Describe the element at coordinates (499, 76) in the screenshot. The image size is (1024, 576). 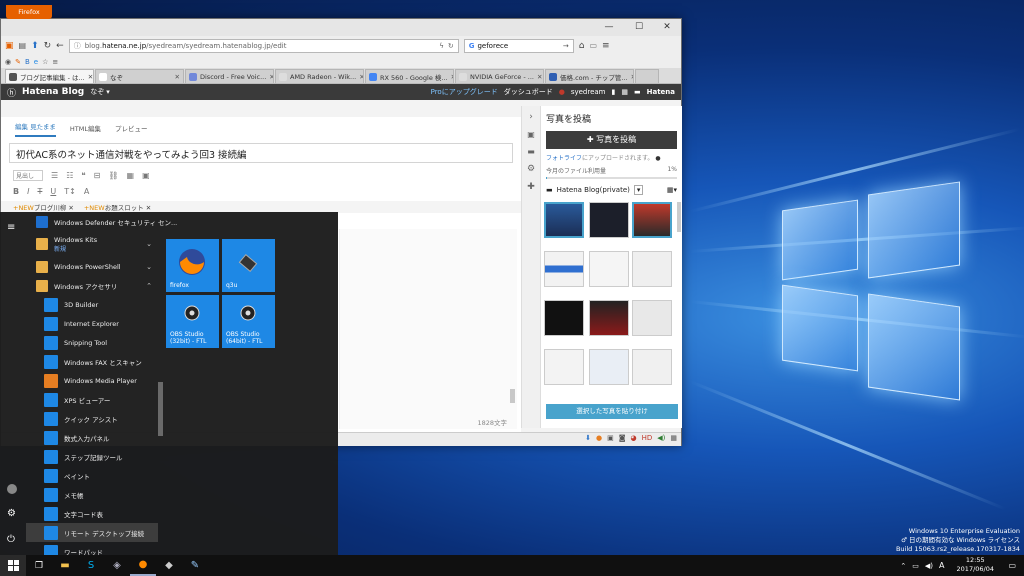
I see `browser-tab: NVIDIA GeForce - ... ✕` at that location.